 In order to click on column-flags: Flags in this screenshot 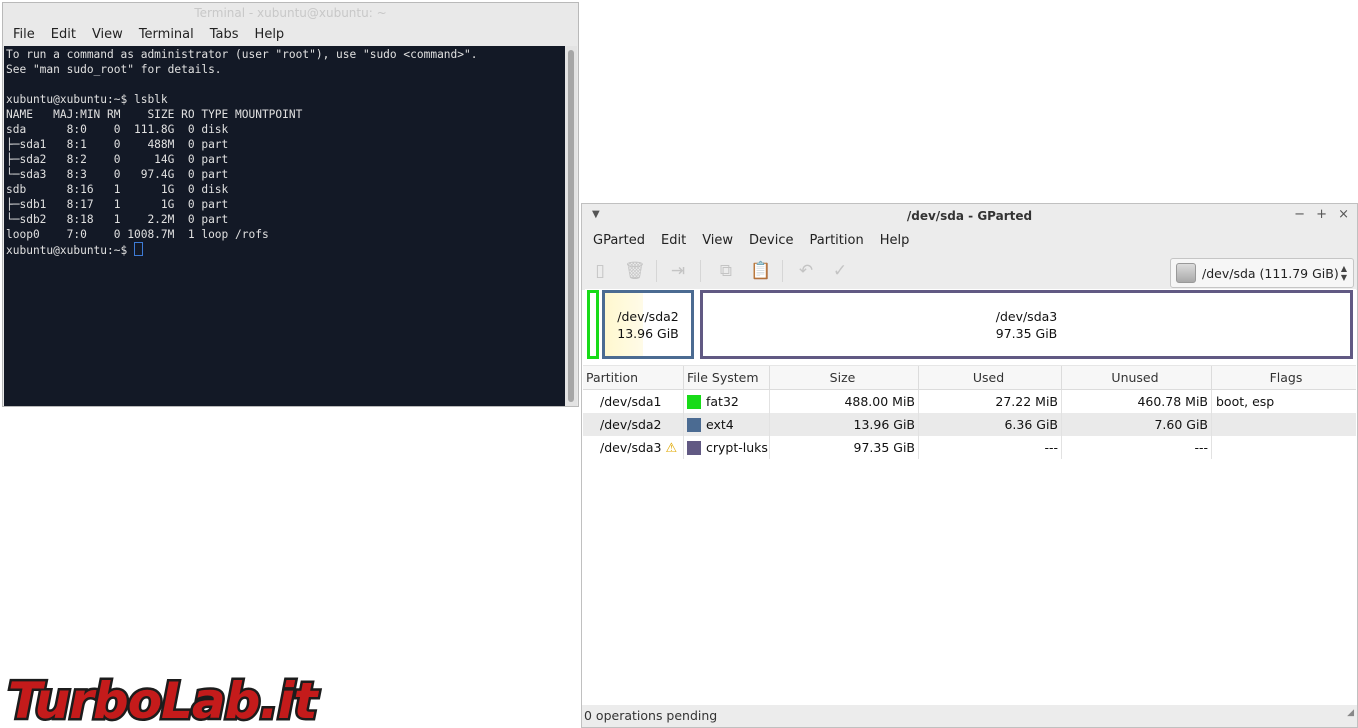, I will do `click(1284, 377)`.